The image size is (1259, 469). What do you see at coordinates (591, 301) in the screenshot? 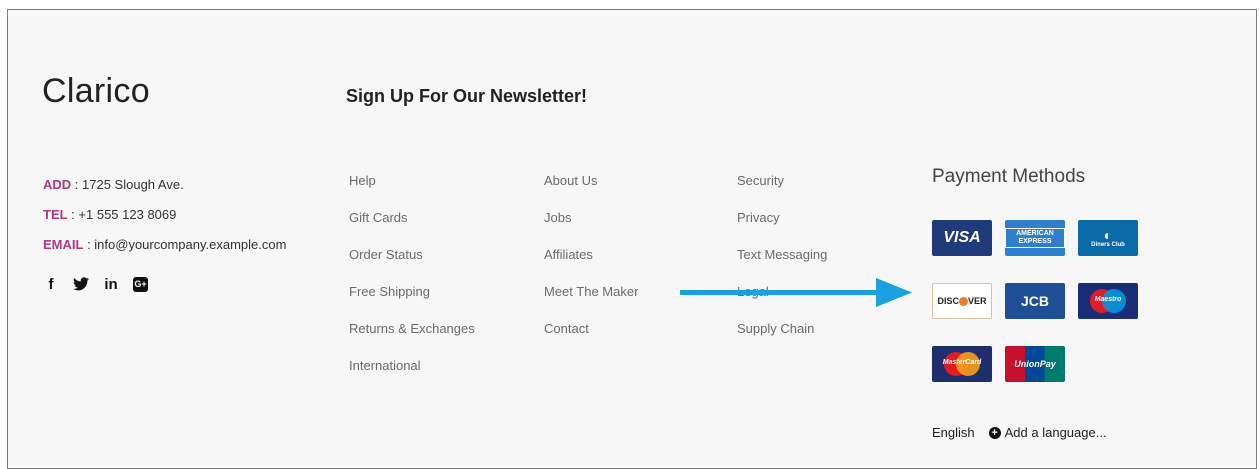
I see `link-meet-the-maker: Meet The Maker` at bounding box center [591, 301].